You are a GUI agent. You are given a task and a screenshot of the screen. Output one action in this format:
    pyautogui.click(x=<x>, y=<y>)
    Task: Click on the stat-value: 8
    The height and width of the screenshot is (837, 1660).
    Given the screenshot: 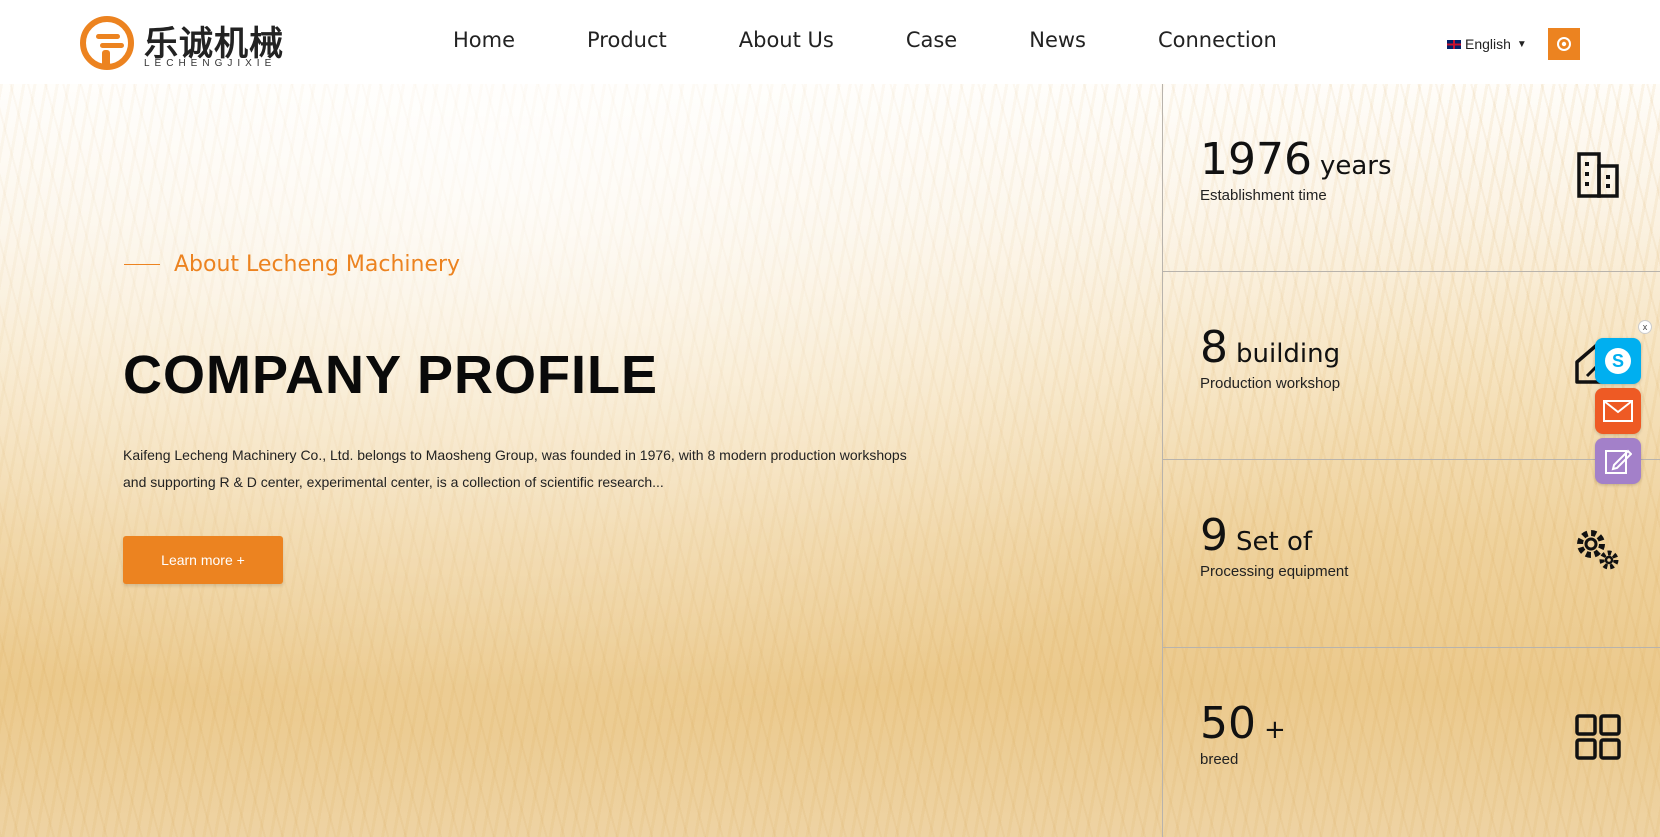 What is the action you would take?
    pyautogui.click(x=1214, y=347)
    